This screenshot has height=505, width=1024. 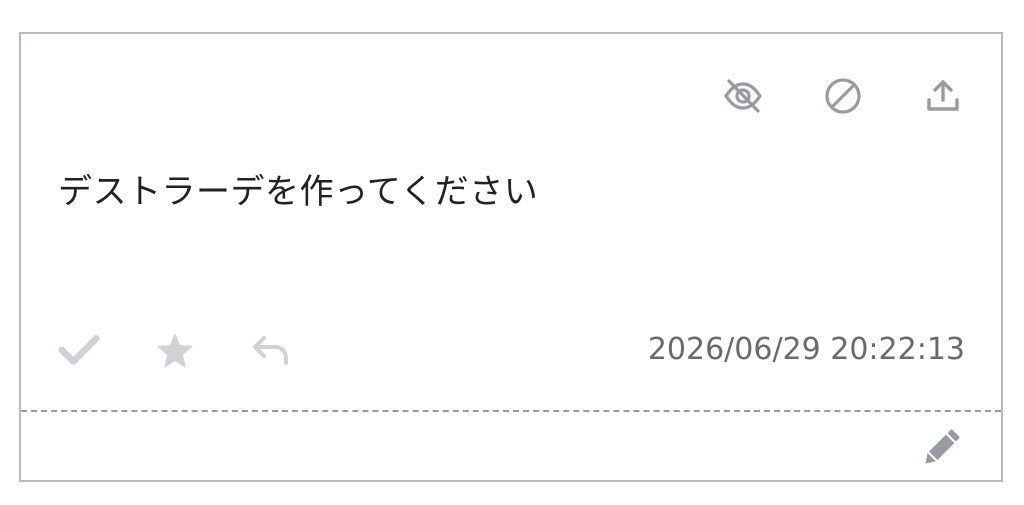 I want to click on pencil-icon, so click(x=942, y=446).